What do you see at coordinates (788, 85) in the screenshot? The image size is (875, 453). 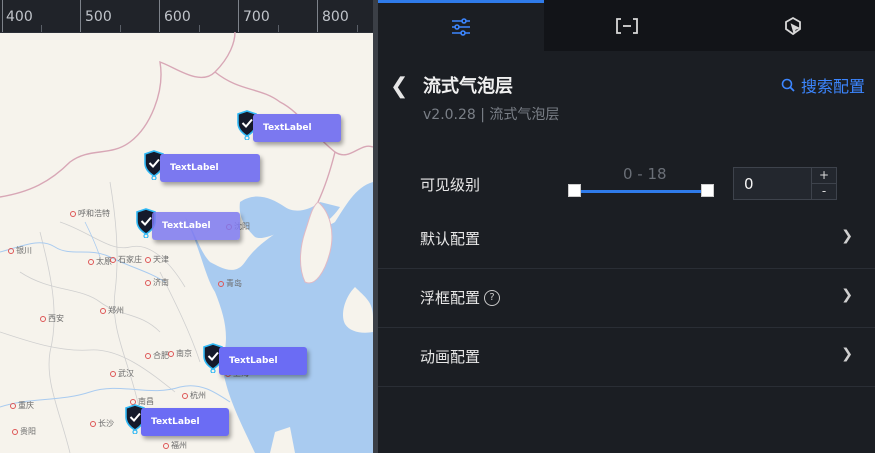 I see `search-icon` at bounding box center [788, 85].